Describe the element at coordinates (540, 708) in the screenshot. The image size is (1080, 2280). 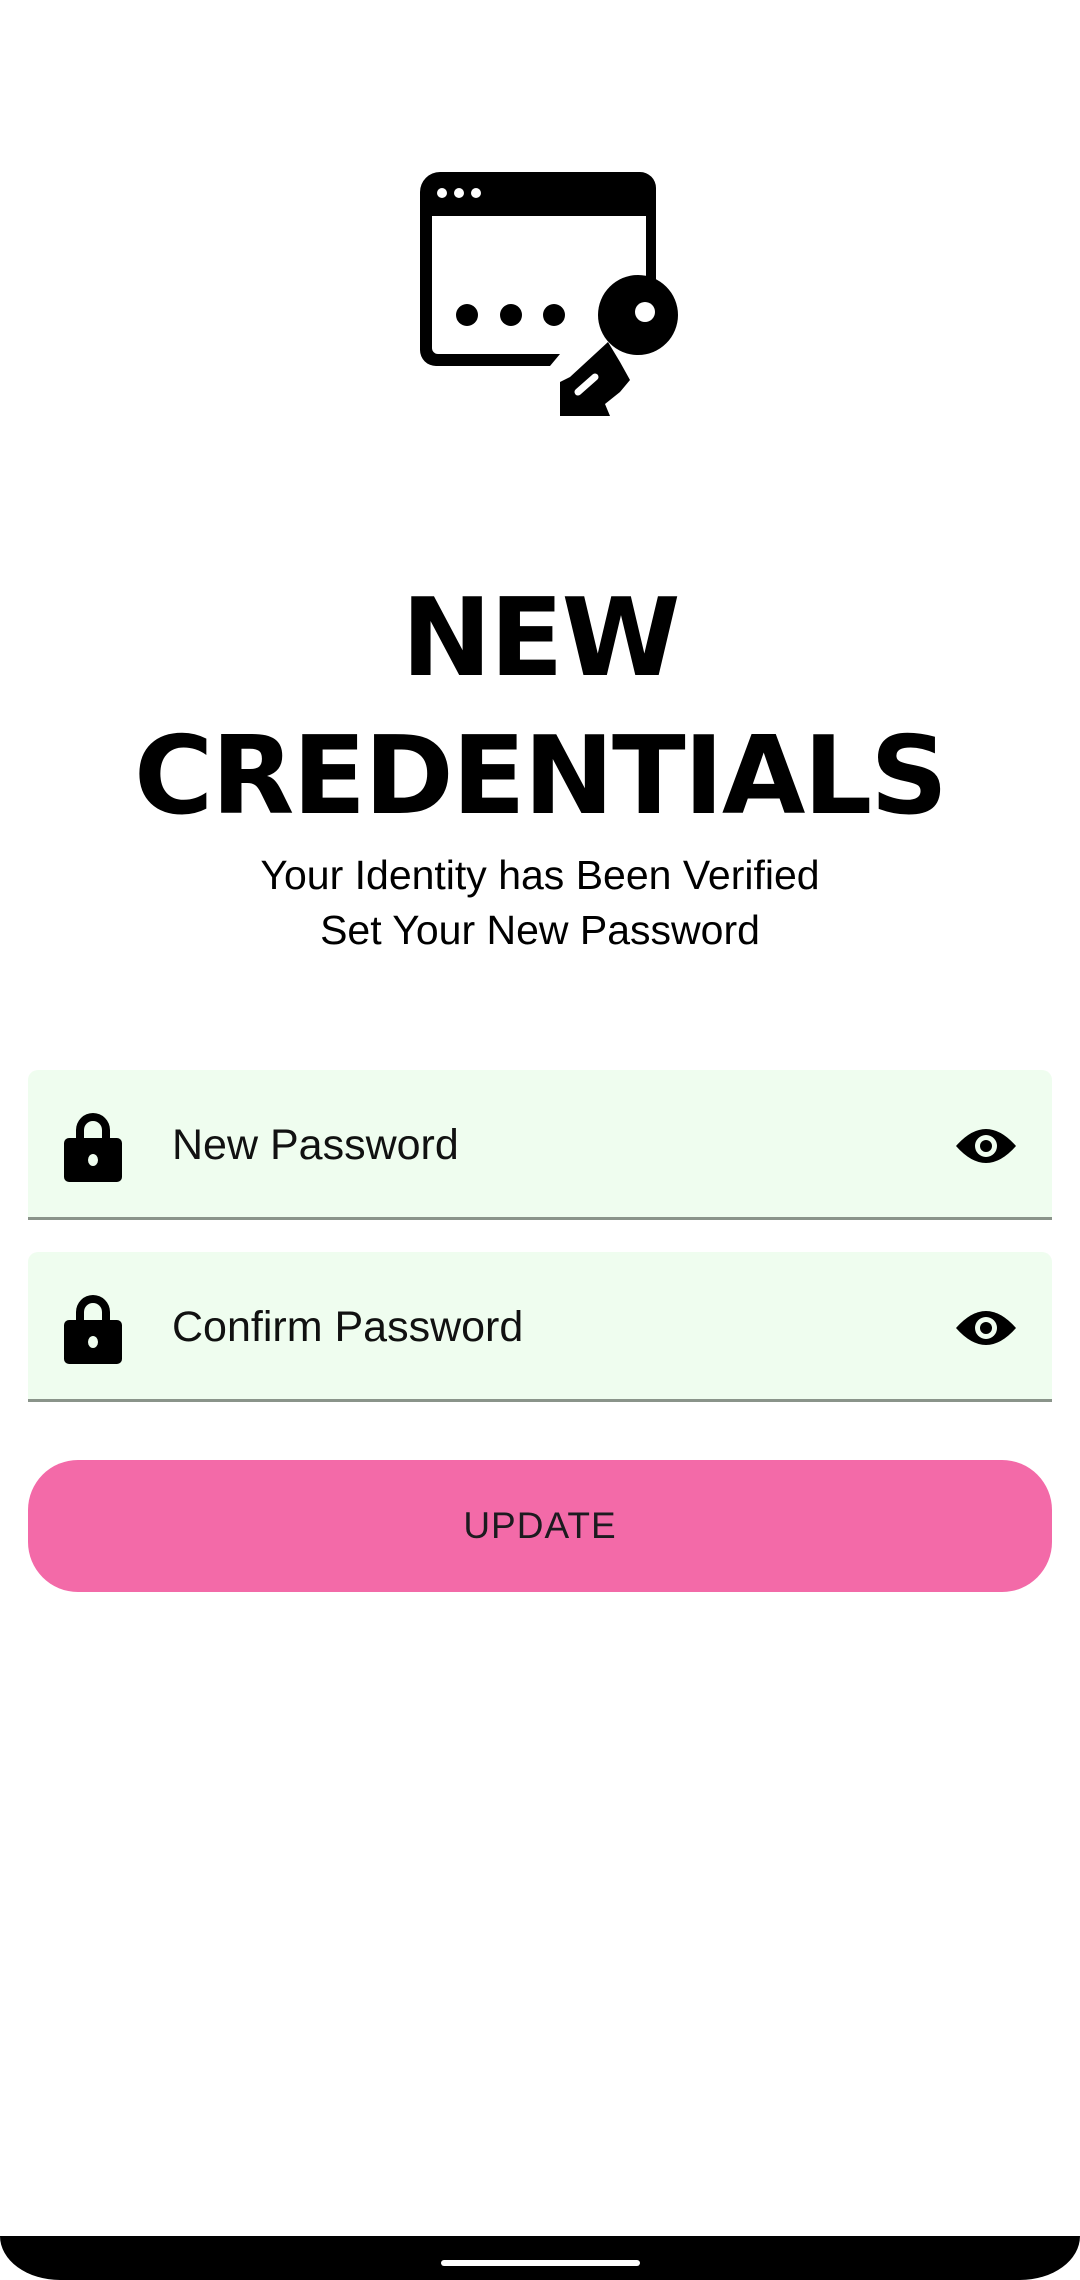
I see `page-title: NEW CREDENTIALS` at that location.